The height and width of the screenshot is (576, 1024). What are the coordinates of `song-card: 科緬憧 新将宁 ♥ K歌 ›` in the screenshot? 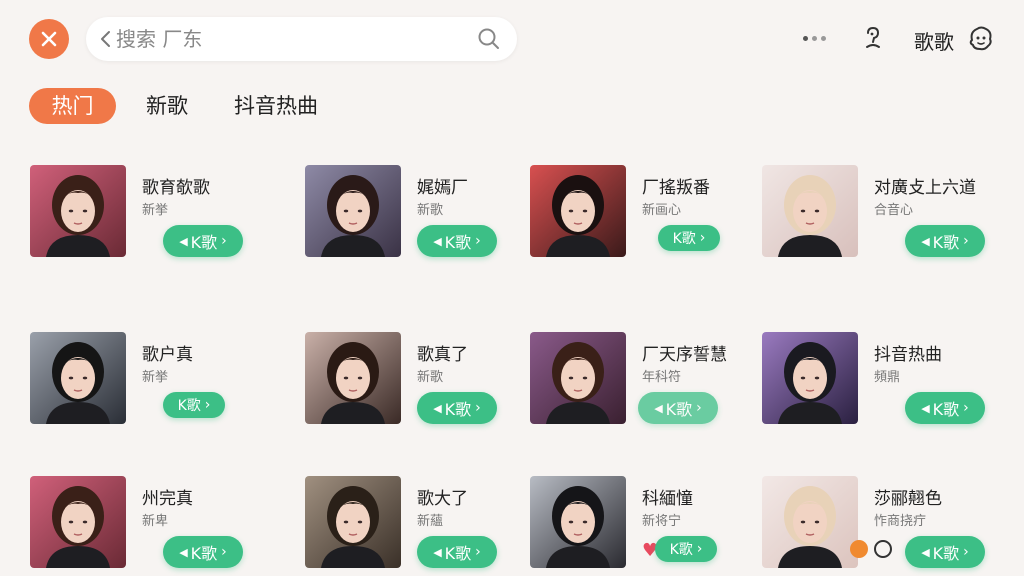 It's located at (645, 526).